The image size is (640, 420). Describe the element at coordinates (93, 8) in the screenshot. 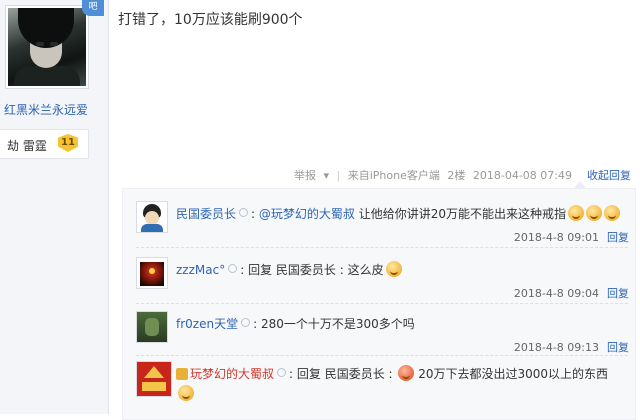

I see `author-badge: 吧` at that location.